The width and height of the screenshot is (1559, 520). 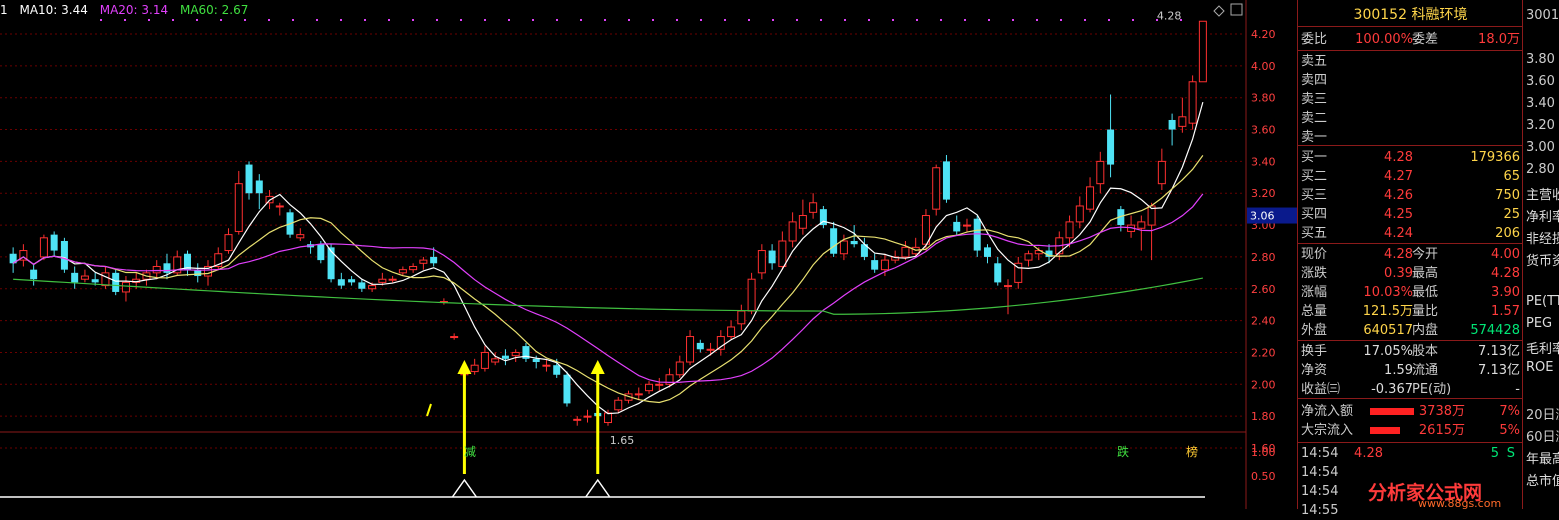 What do you see at coordinates (1410, 233) in the screenshot?
I see `bid-row: 买五 4.24 206` at bounding box center [1410, 233].